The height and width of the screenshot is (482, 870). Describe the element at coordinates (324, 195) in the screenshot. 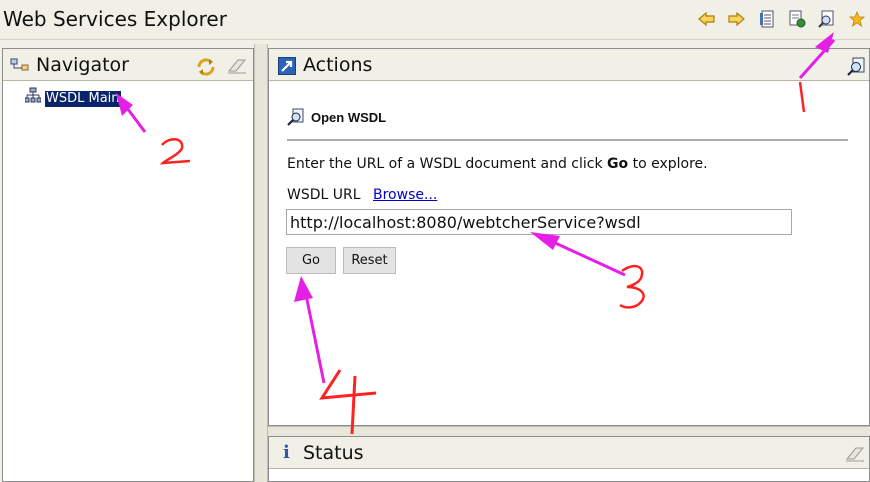

I see `wsdl-url-label: WSDL URL` at that location.